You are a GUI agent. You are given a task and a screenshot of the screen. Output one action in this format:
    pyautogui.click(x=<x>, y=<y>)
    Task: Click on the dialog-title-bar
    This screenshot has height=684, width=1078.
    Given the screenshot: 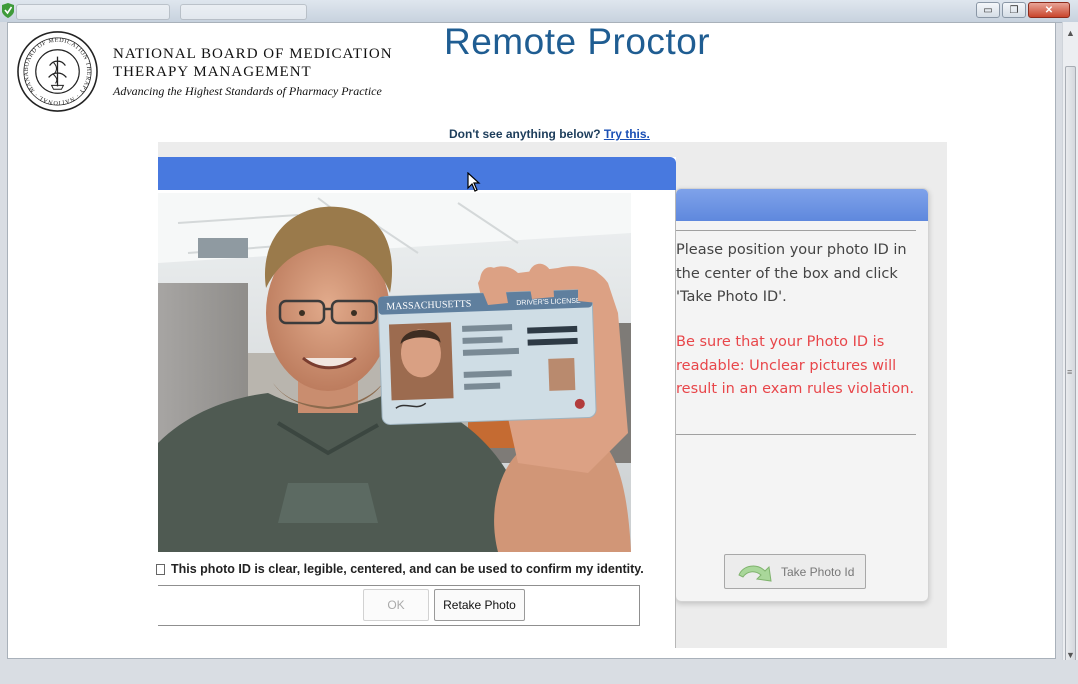 What is the action you would take?
    pyautogui.click(x=417, y=173)
    